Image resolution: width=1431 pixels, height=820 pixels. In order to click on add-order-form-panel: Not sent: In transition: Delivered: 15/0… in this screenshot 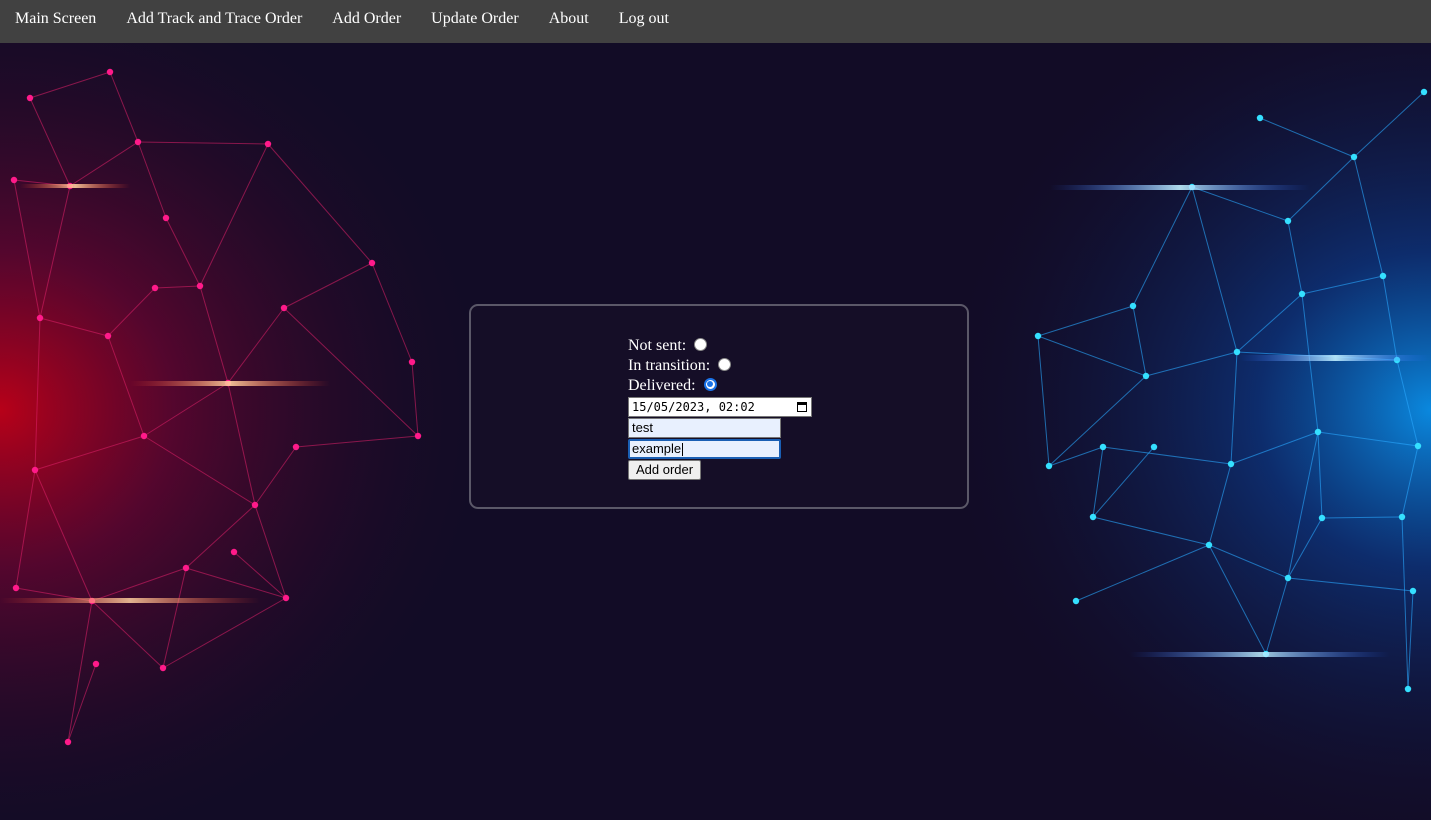, I will do `click(719, 406)`.